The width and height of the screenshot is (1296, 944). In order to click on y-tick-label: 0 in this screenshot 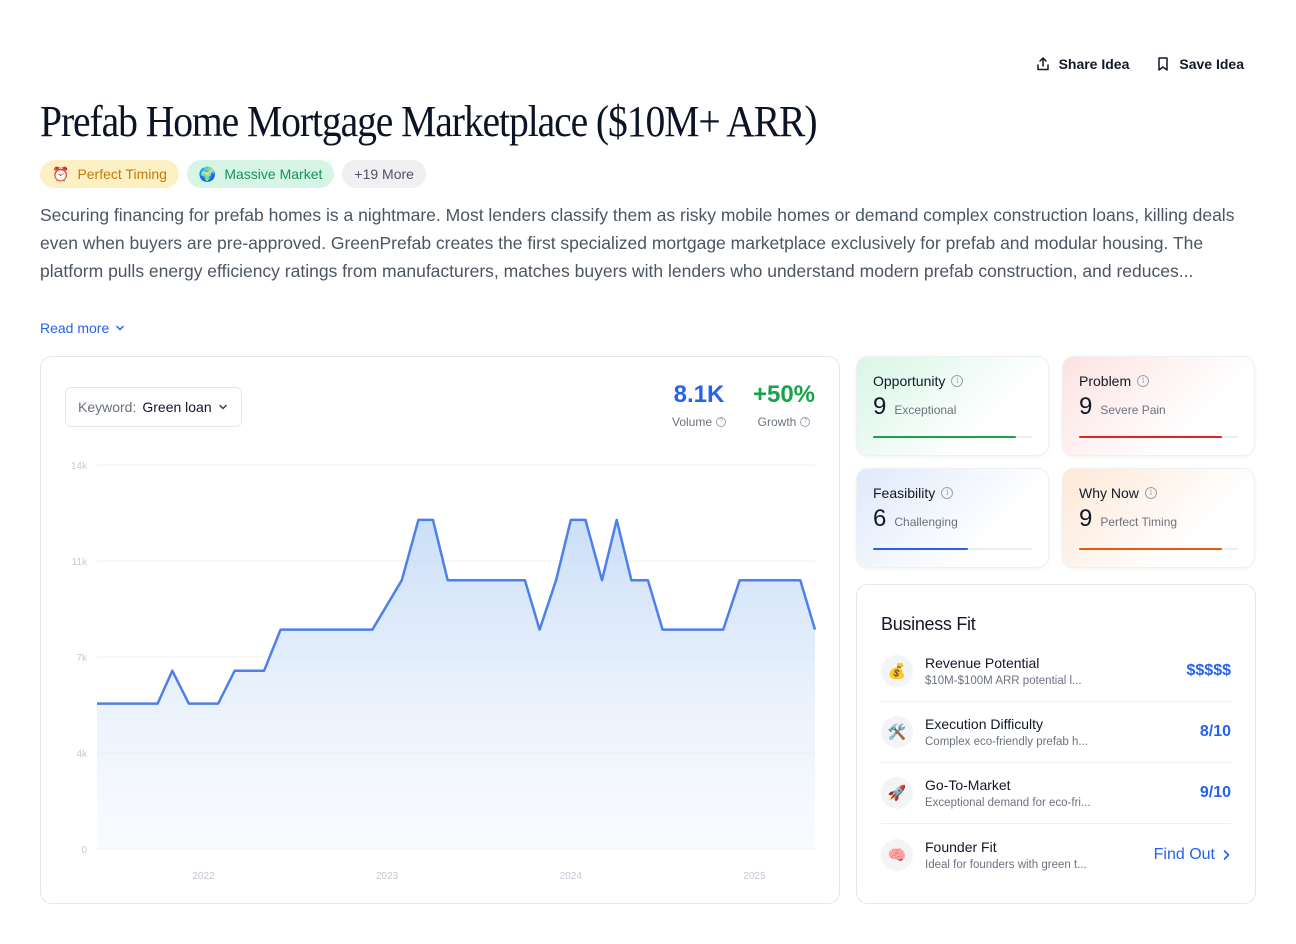, I will do `click(84, 850)`.